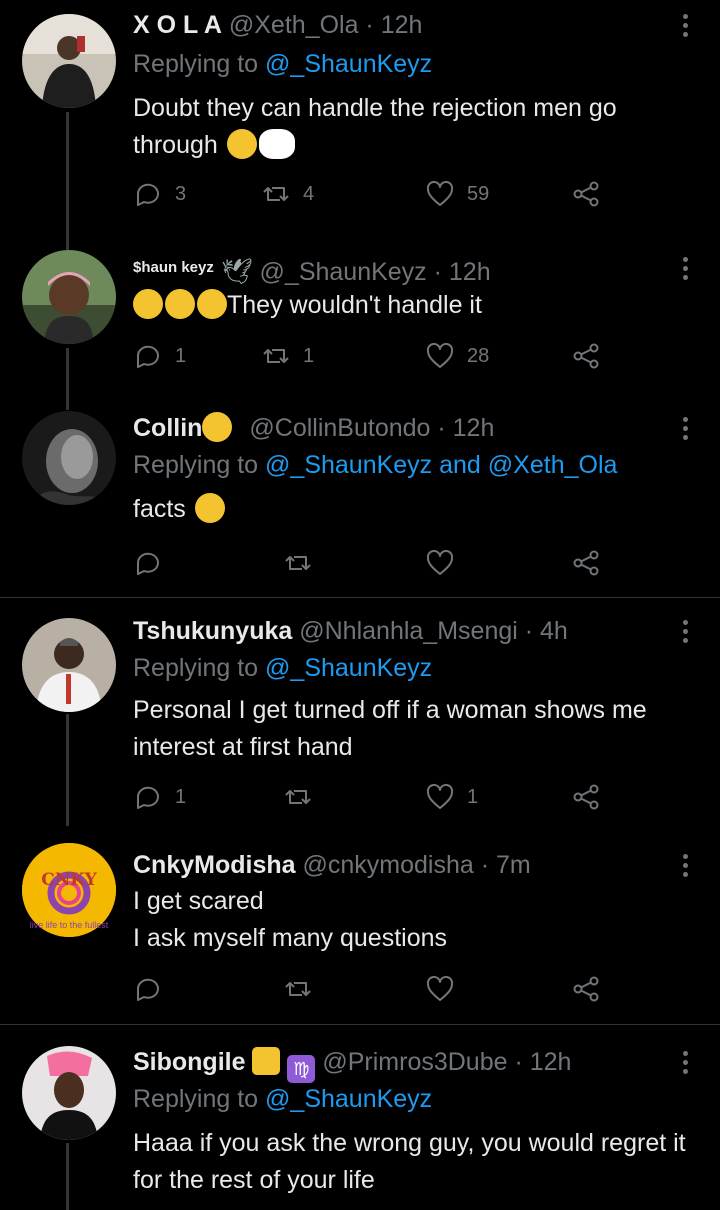 The image size is (720, 1210). Describe the element at coordinates (177, 25) in the screenshot. I see `display-name: X O L A` at that location.